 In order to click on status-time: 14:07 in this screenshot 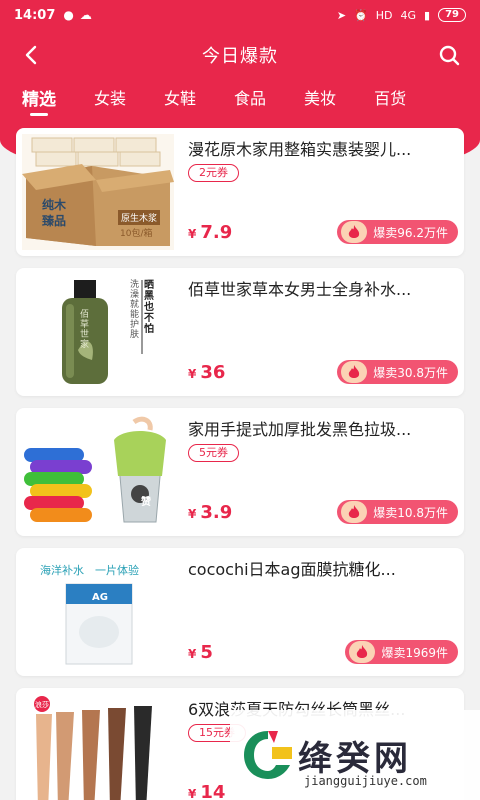, I will do `click(35, 15)`.